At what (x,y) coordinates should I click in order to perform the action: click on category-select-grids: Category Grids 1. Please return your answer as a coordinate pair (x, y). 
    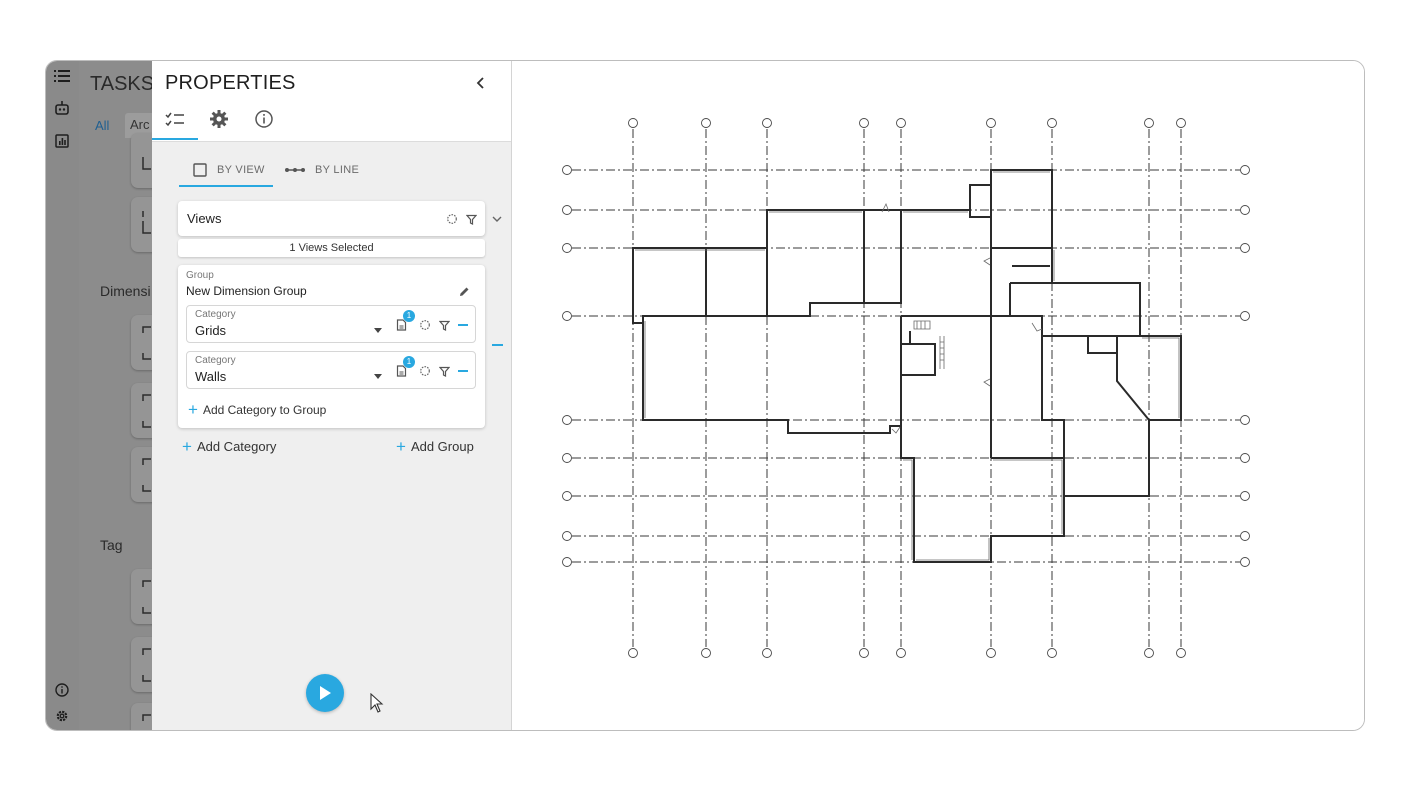
    Looking at the image, I should click on (331, 324).